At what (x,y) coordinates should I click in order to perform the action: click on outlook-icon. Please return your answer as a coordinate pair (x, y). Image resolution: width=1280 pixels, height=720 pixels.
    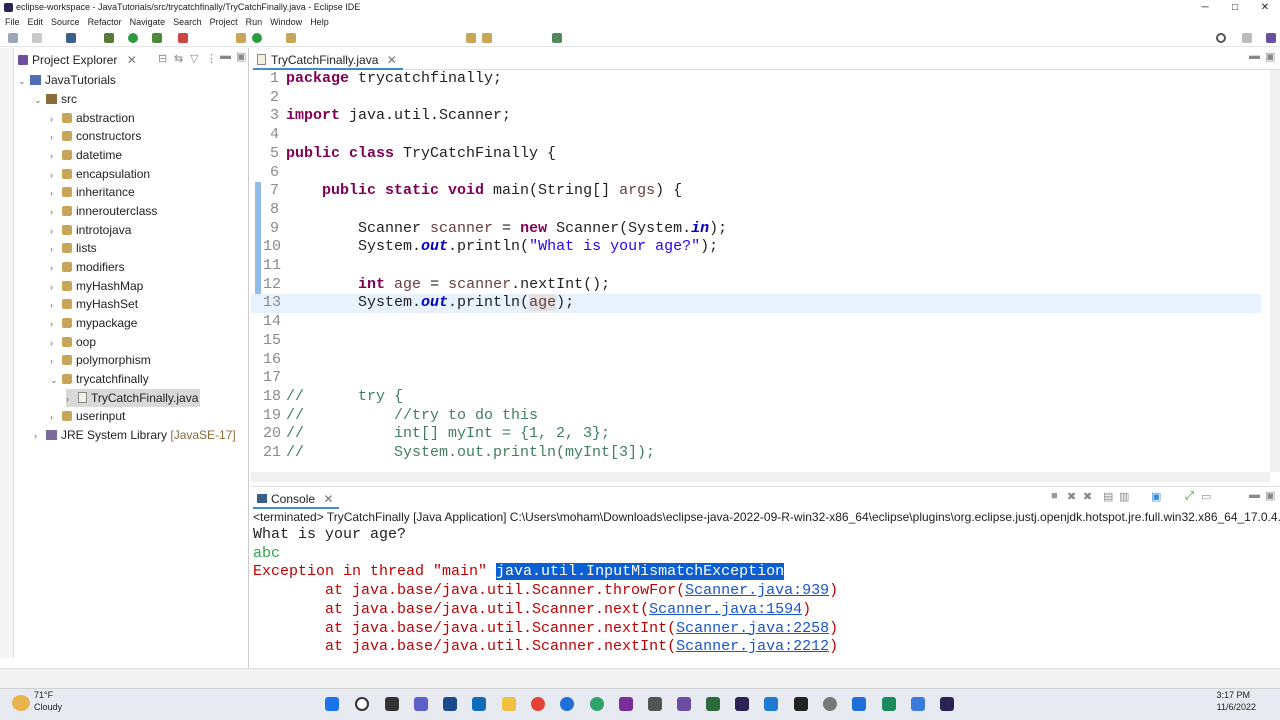
    Looking at the image, I should click on (479, 704).